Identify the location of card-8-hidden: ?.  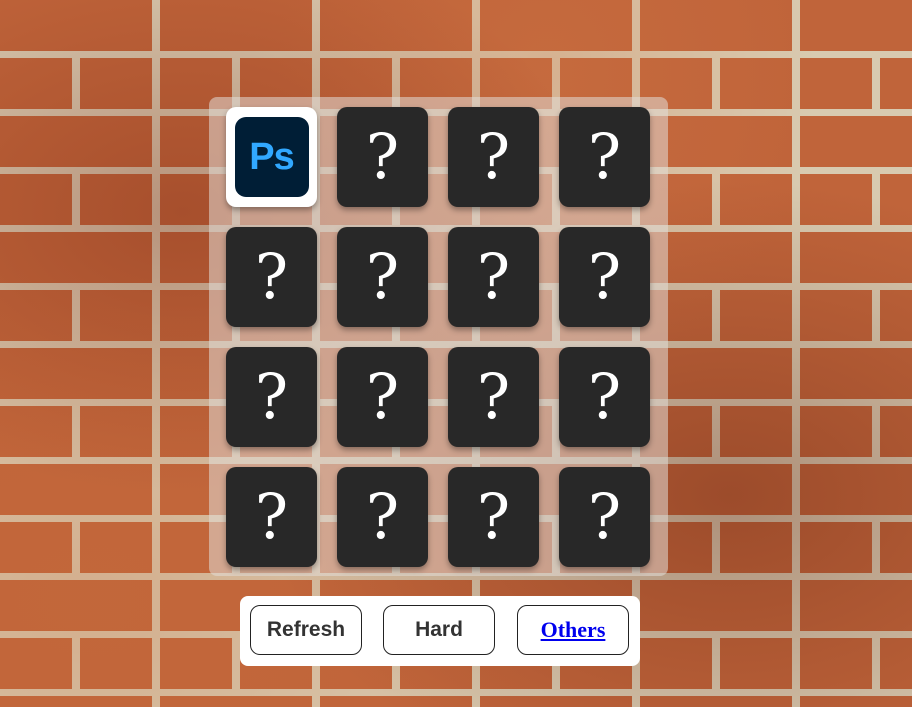
(604, 277).